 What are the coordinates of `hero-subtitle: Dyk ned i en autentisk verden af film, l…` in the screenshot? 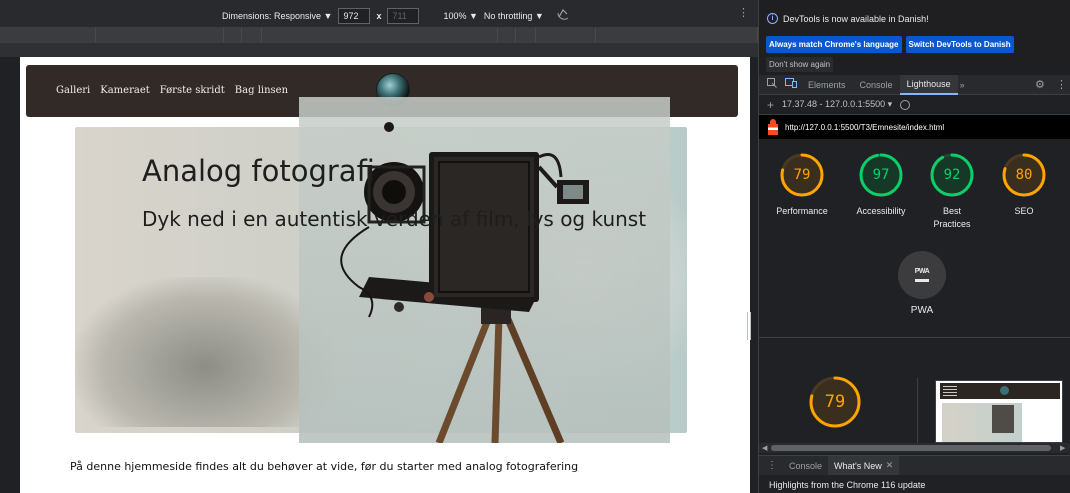 It's located at (394, 219).